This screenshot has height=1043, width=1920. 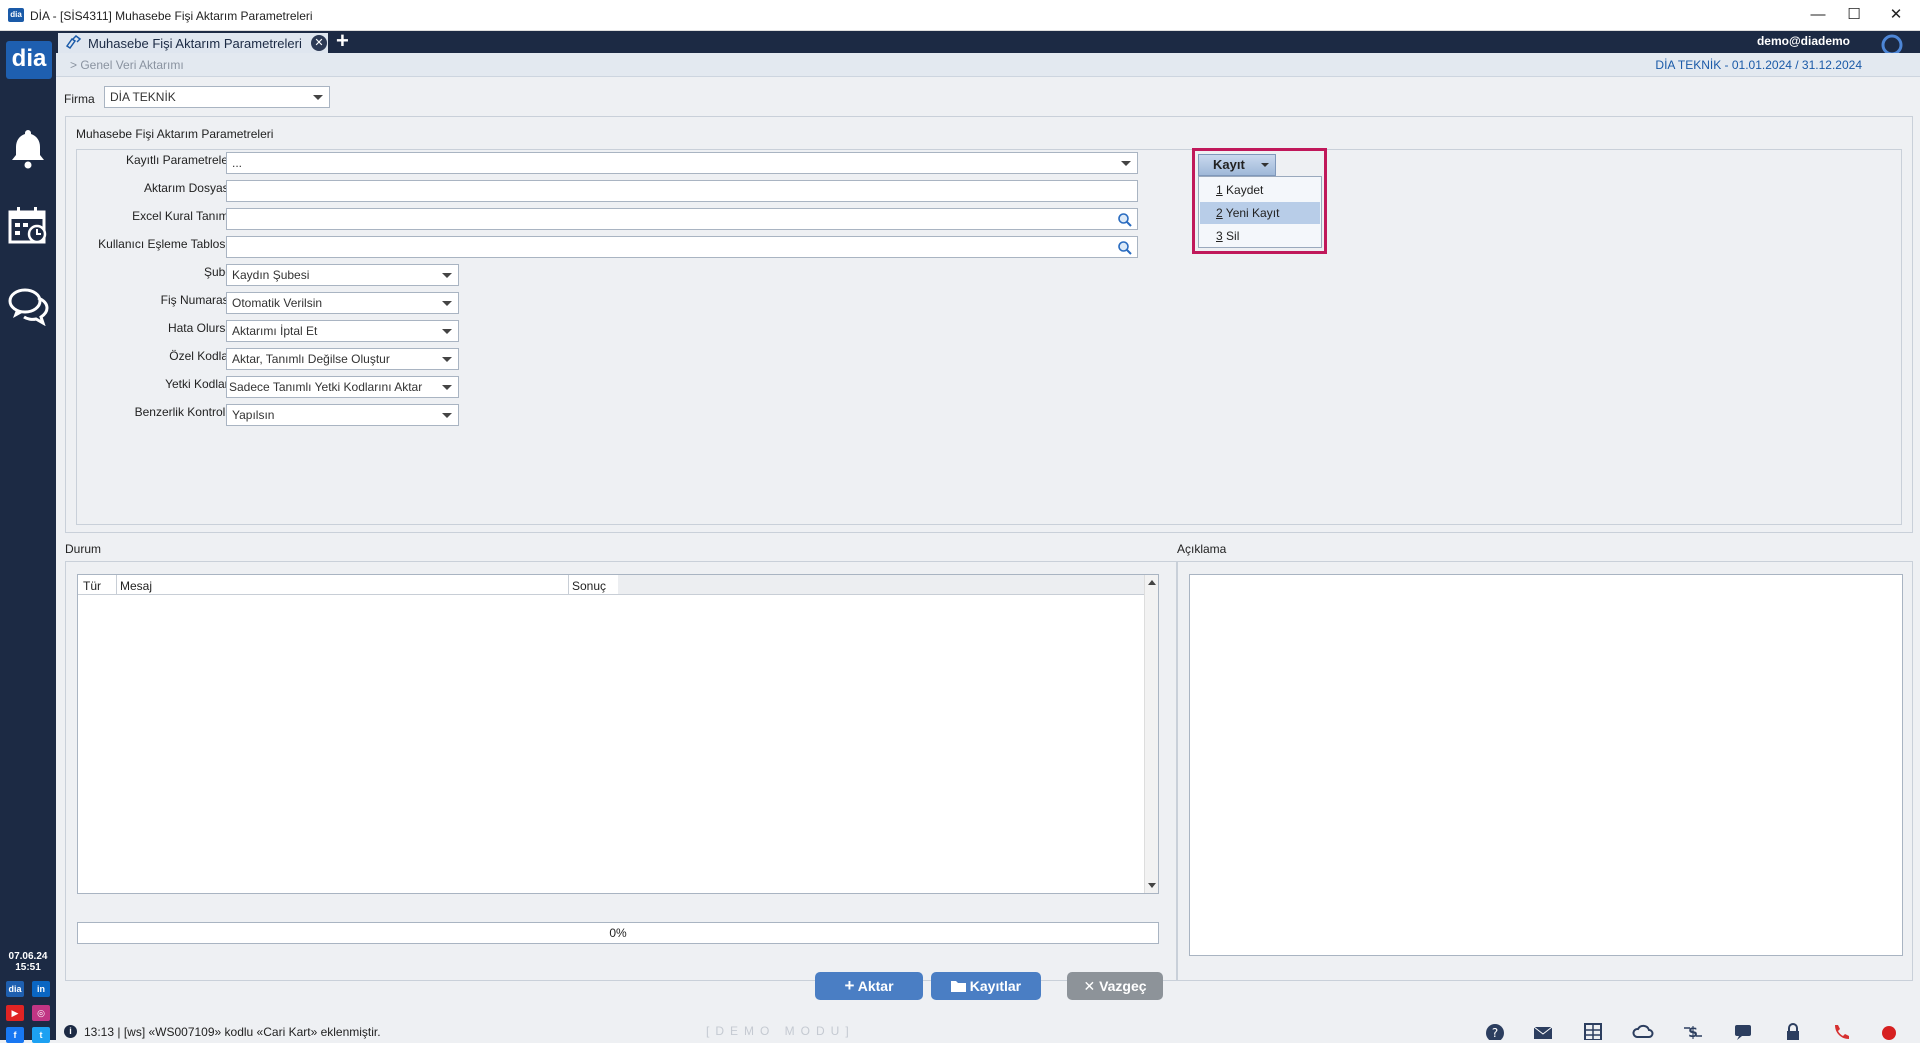 What do you see at coordinates (92, 586) in the screenshot?
I see `col-header-tur: Tür` at bounding box center [92, 586].